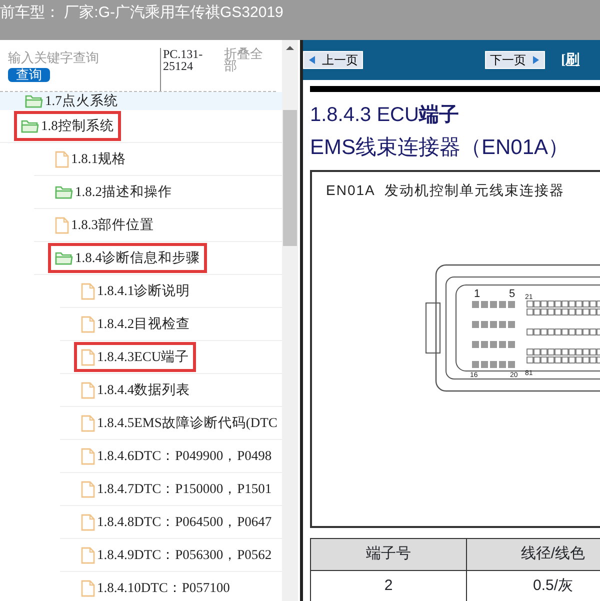  I want to click on connector-title: EMS线束连接器（EN01A）, so click(440, 148).